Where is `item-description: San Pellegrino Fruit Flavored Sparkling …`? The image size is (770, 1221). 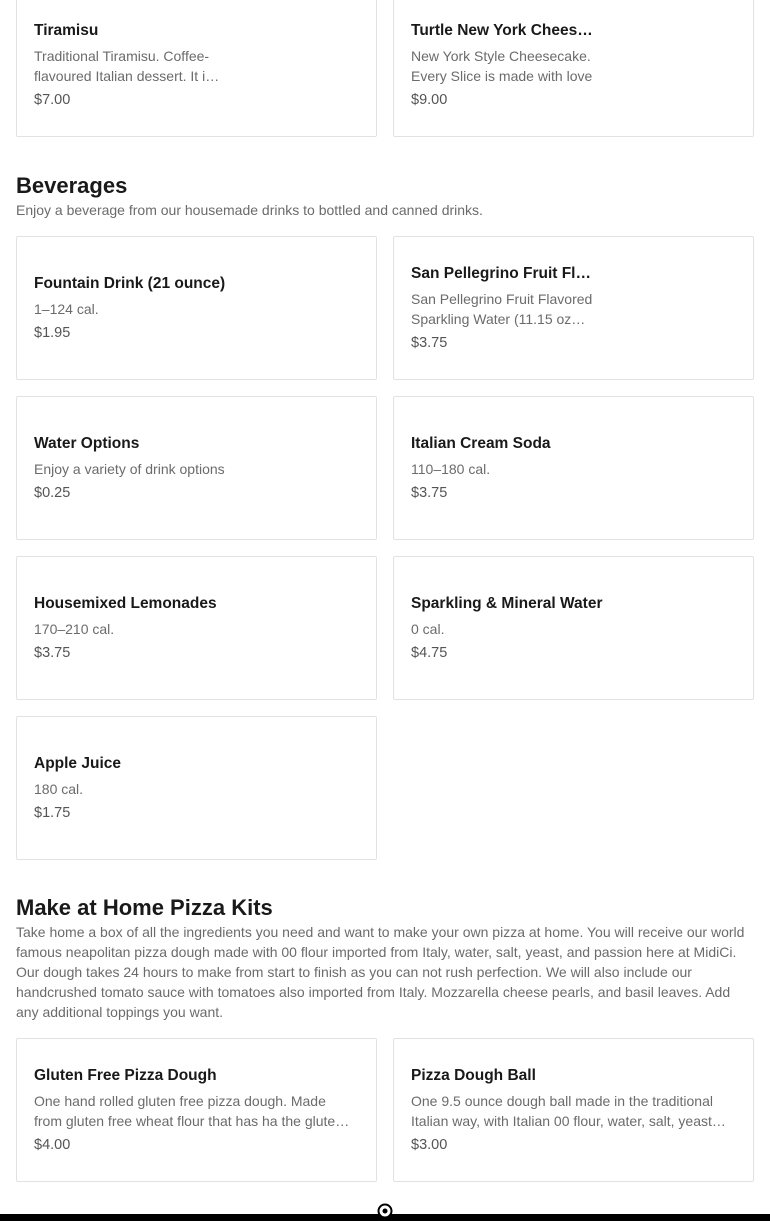 item-description: San Pellegrino Fruit Flavored Sparkling … is located at coordinates (502, 308).